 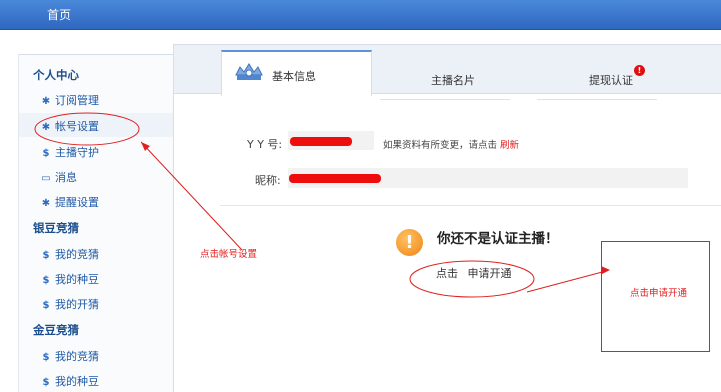 What do you see at coordinates (87, 129) in the screenshot?
I see `annotation-ellipse-account` at bounding box center [87, 129].